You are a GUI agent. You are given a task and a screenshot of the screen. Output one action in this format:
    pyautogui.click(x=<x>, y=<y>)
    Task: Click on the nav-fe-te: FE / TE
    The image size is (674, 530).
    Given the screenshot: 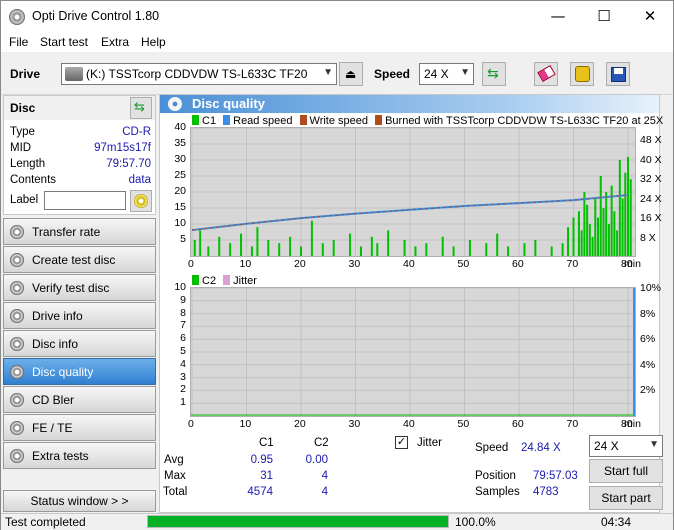 What is the action you would take?
    pyautogui.click(x=79, y=427)
    